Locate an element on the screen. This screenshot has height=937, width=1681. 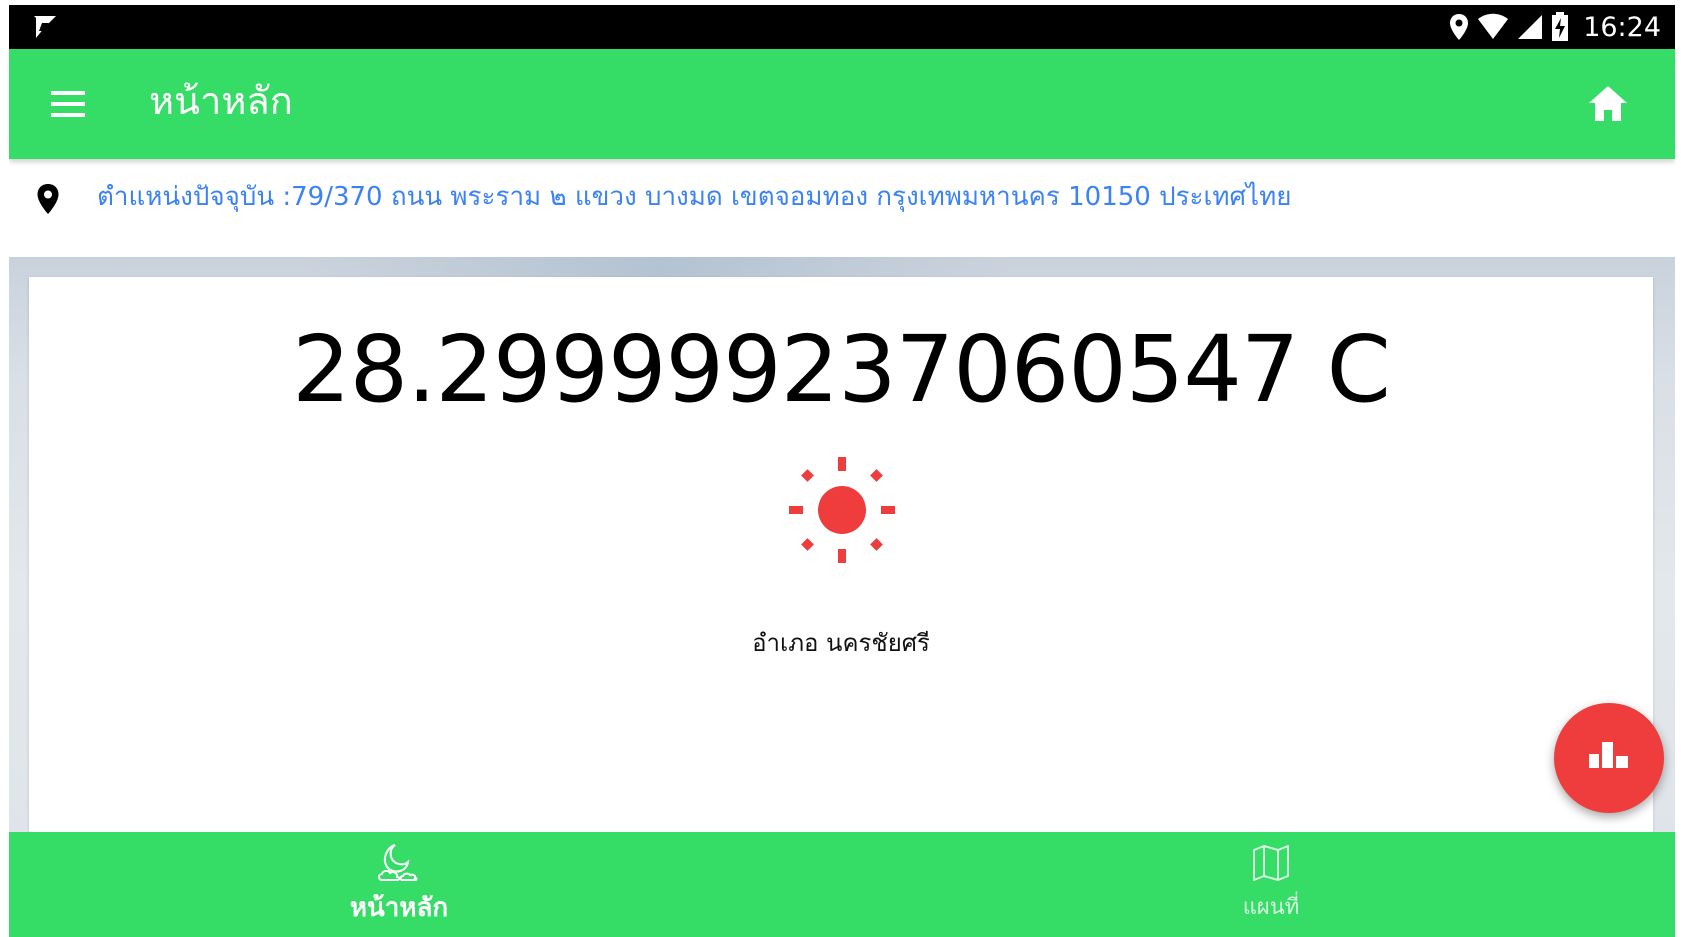
bar-chart-icon is located at coordinates (1608, 755).